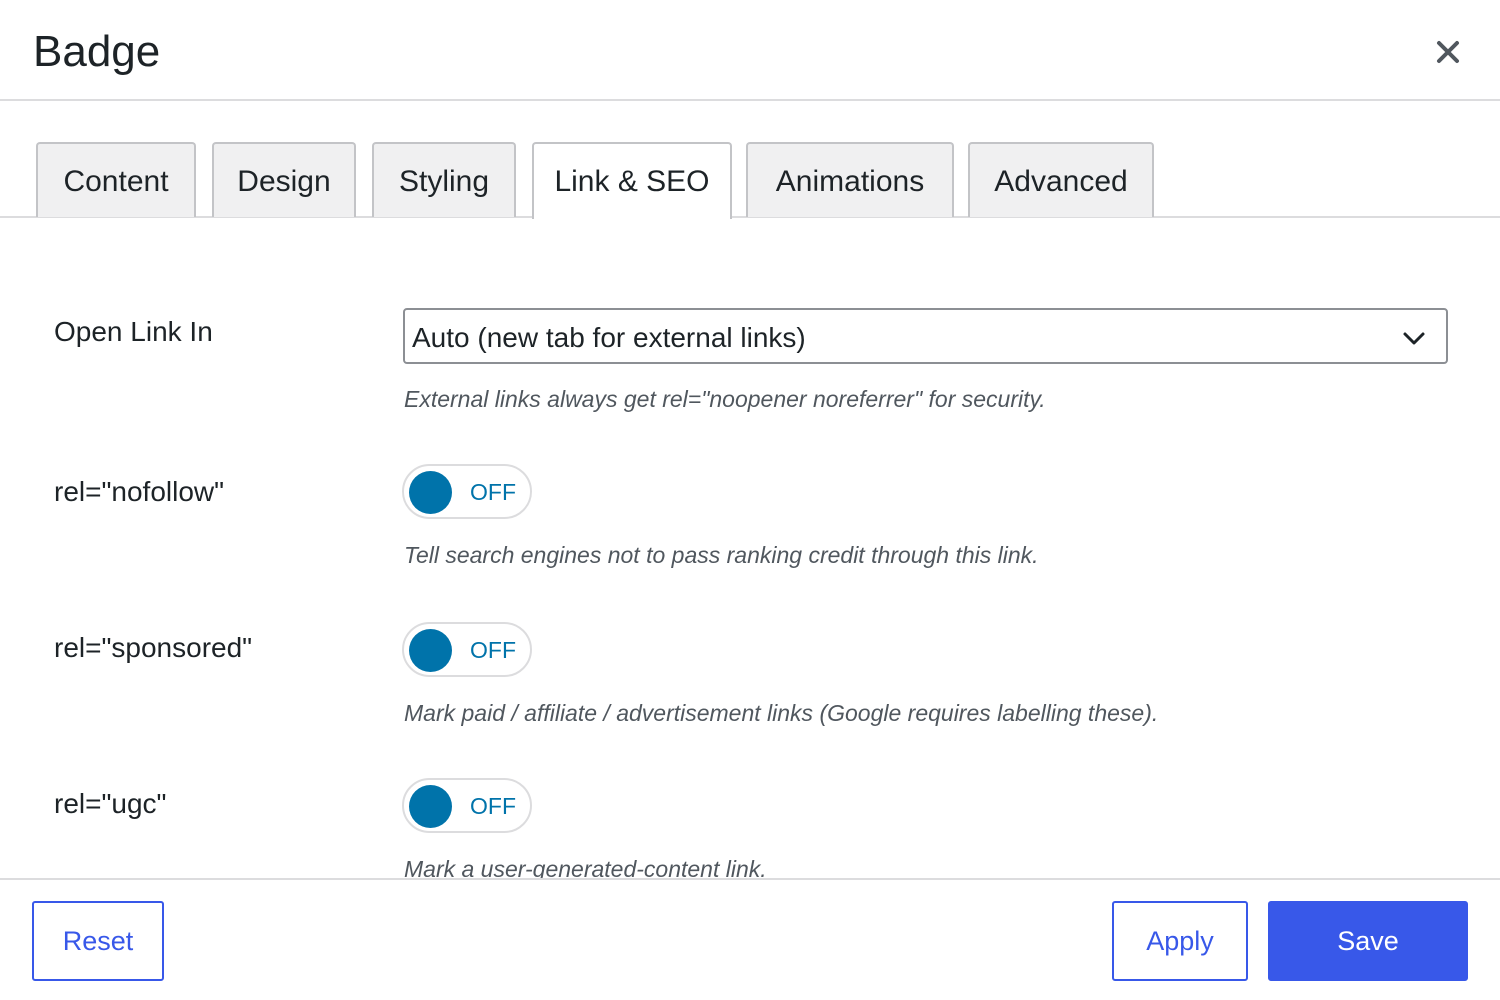  I want to click on ugc-toggle: OFF, so click(467, 805).